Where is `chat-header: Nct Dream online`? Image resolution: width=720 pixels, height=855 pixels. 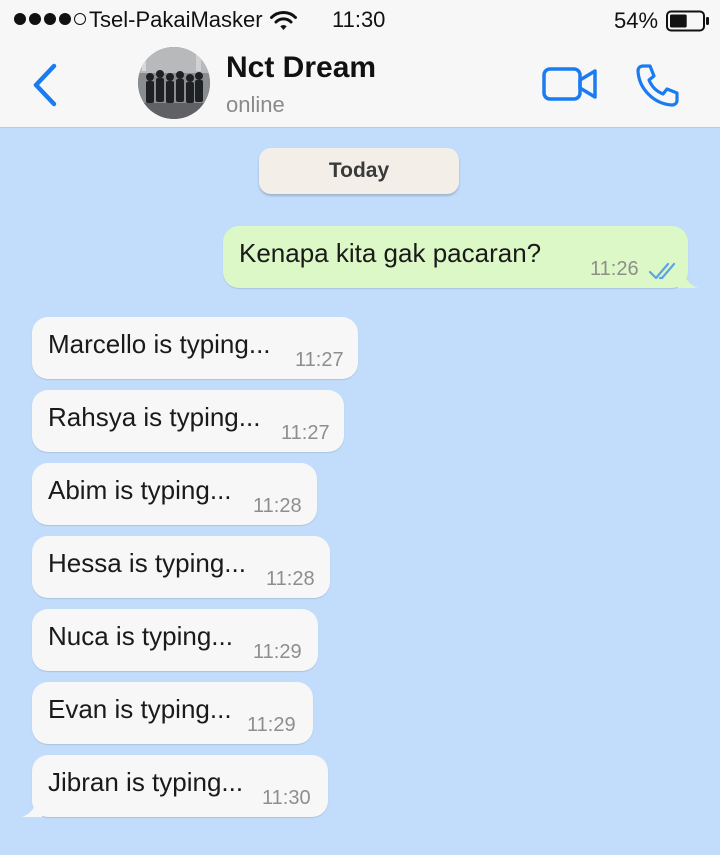 chat-header: Nct Dream online is located at coordinates (360, 84).